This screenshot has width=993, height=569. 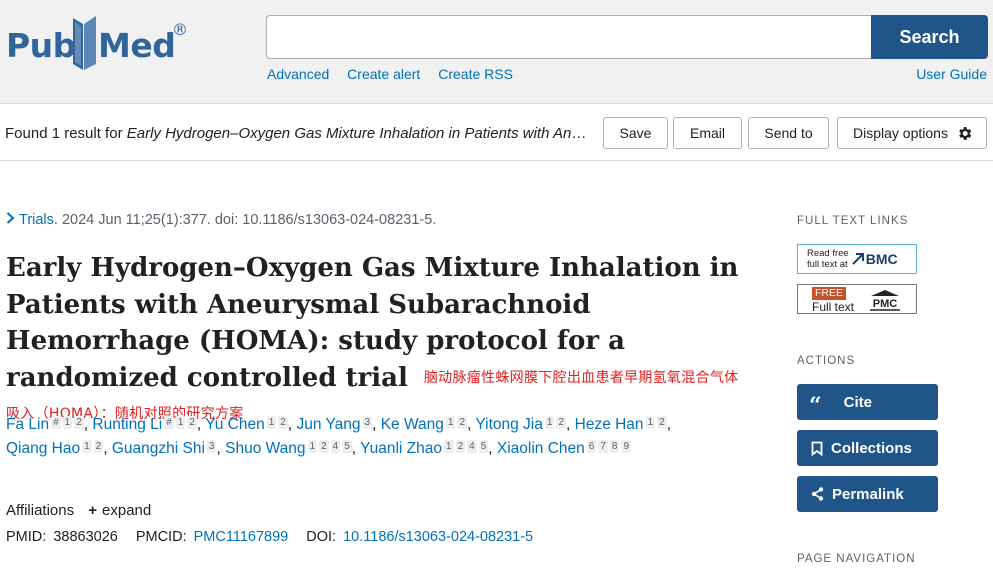 What do you see at coordinates (438, 537) in the screenshot?
I see `doi-link: 10.1186/s13063-024-08231-5` at bounding box center [438, 537].